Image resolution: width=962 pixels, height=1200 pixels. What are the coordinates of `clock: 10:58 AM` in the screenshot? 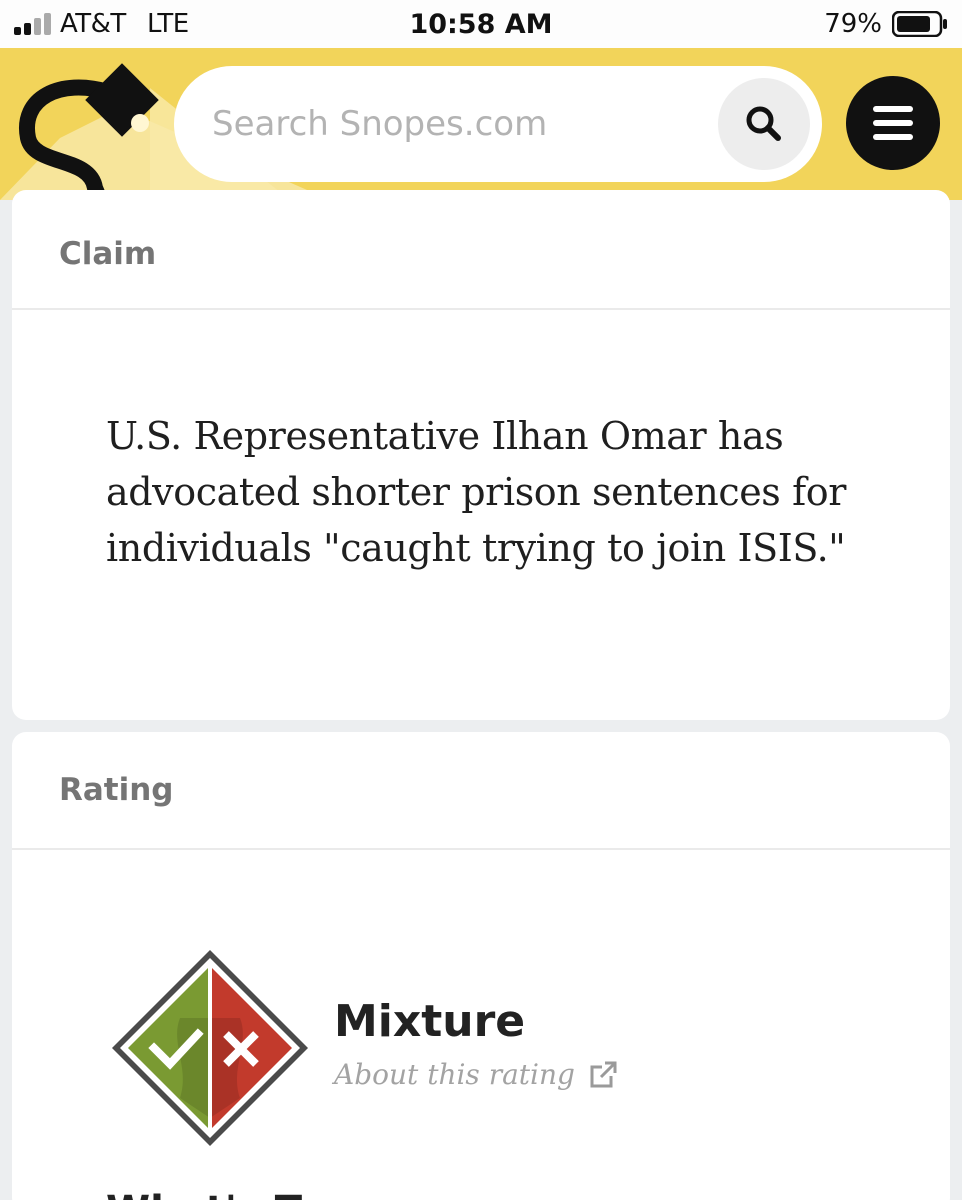 It's located at (481, 24).